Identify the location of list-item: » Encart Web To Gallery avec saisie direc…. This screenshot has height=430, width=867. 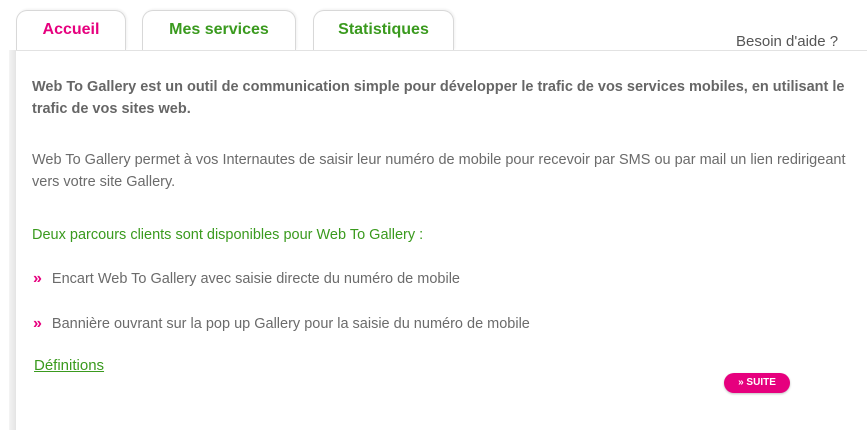
(246, 279).